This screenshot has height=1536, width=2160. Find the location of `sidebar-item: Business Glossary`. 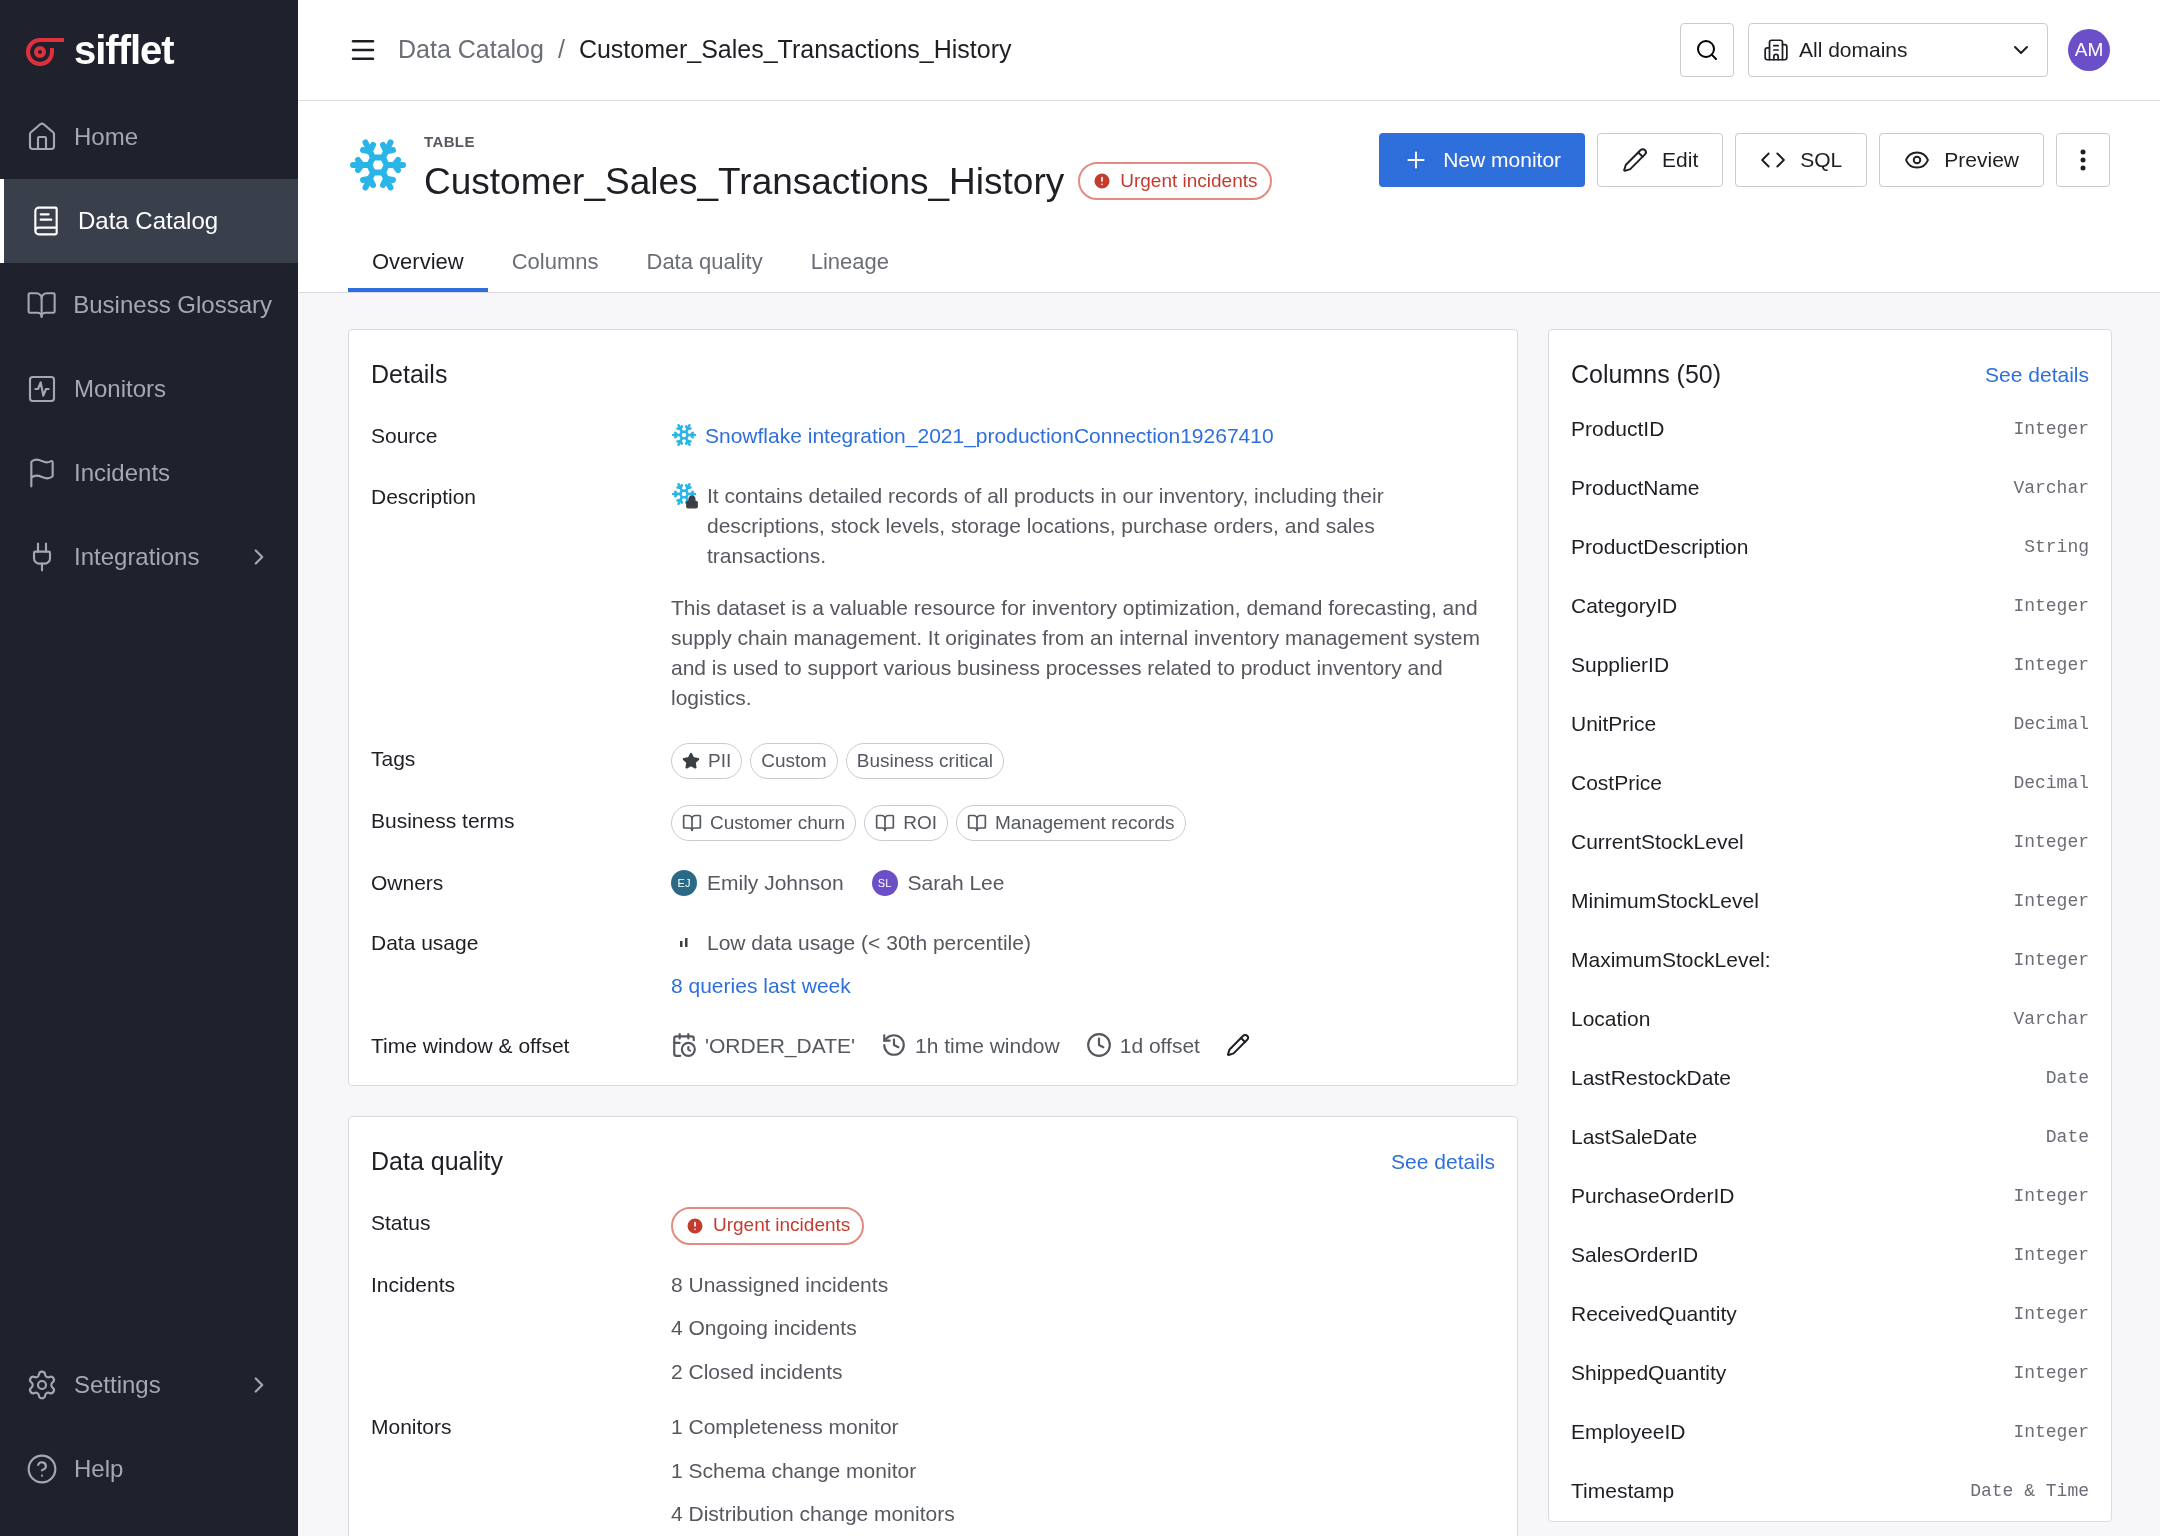

sidebar-item: Business Glossary is located at coordinates (149, 305).